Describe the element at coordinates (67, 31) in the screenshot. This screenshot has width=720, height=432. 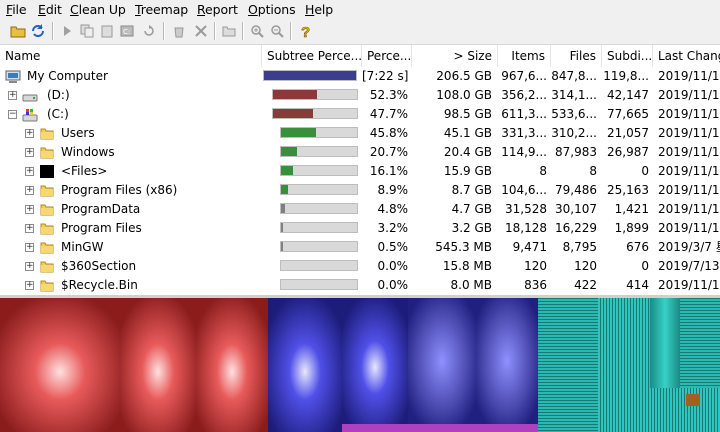
I see `play-icon` at that location.